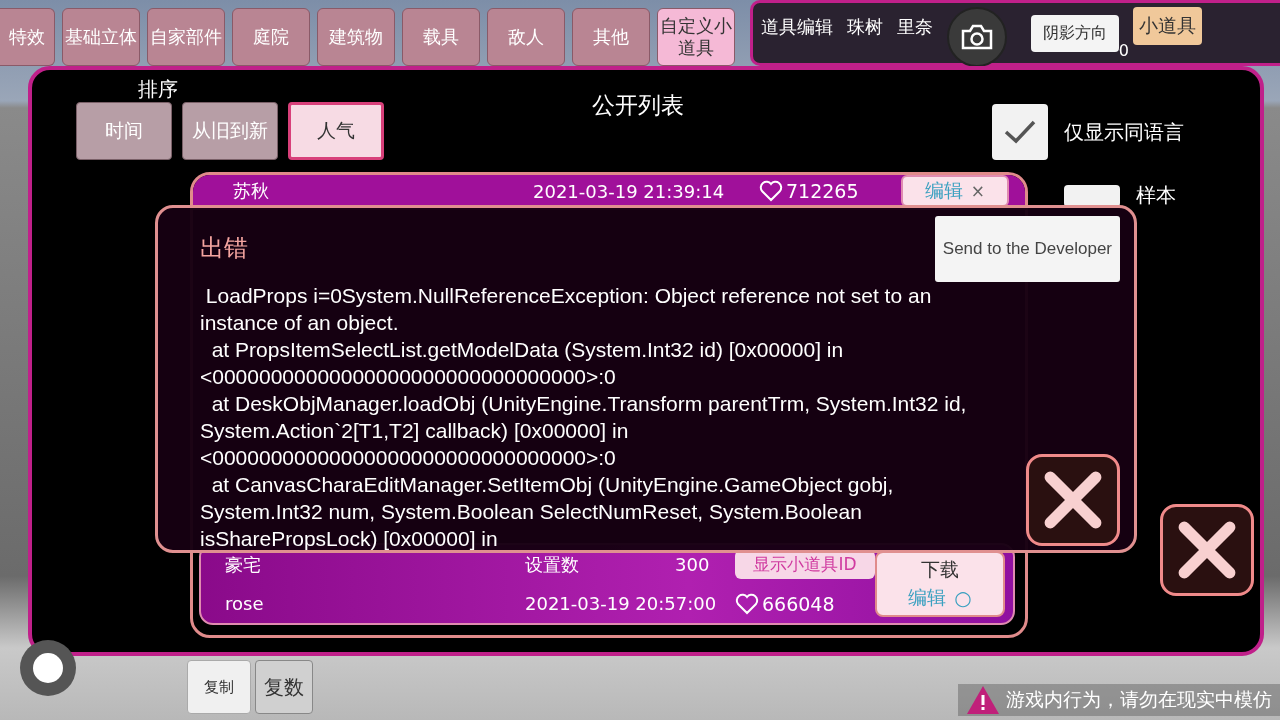 The height and width of the screenshot is (720, 1280). I want to click on category-tab: 自家部件, so click(186, 37).